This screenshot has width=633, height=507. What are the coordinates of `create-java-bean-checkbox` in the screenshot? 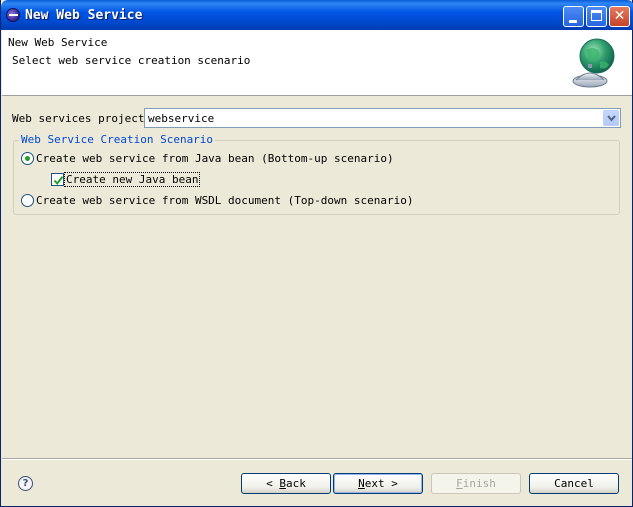 It's located at (57, 179).